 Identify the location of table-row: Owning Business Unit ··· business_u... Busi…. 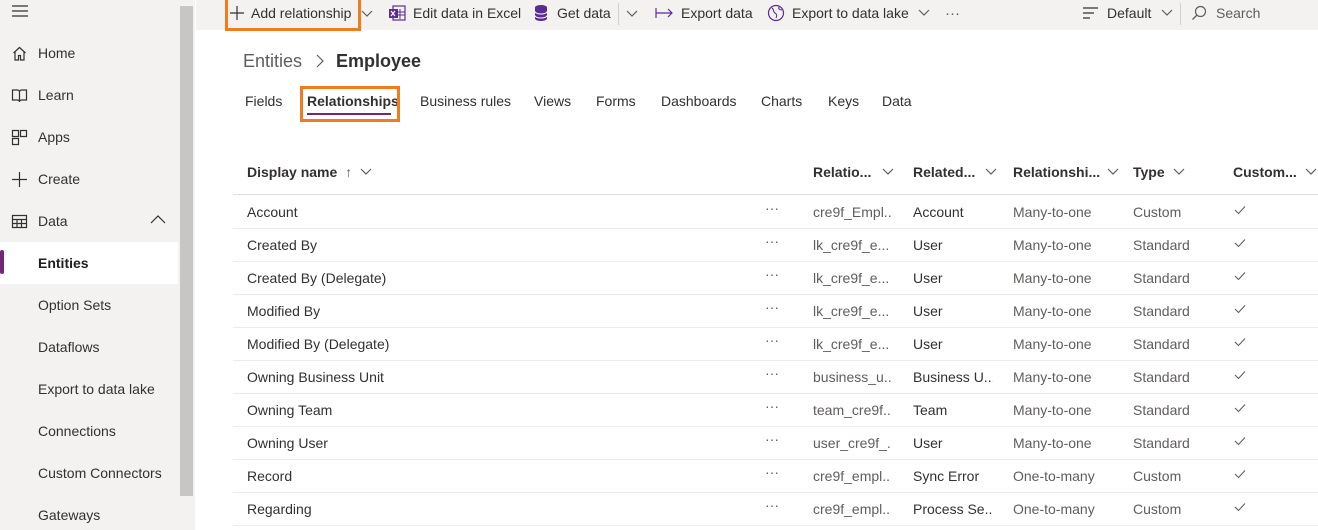
(775, 377).